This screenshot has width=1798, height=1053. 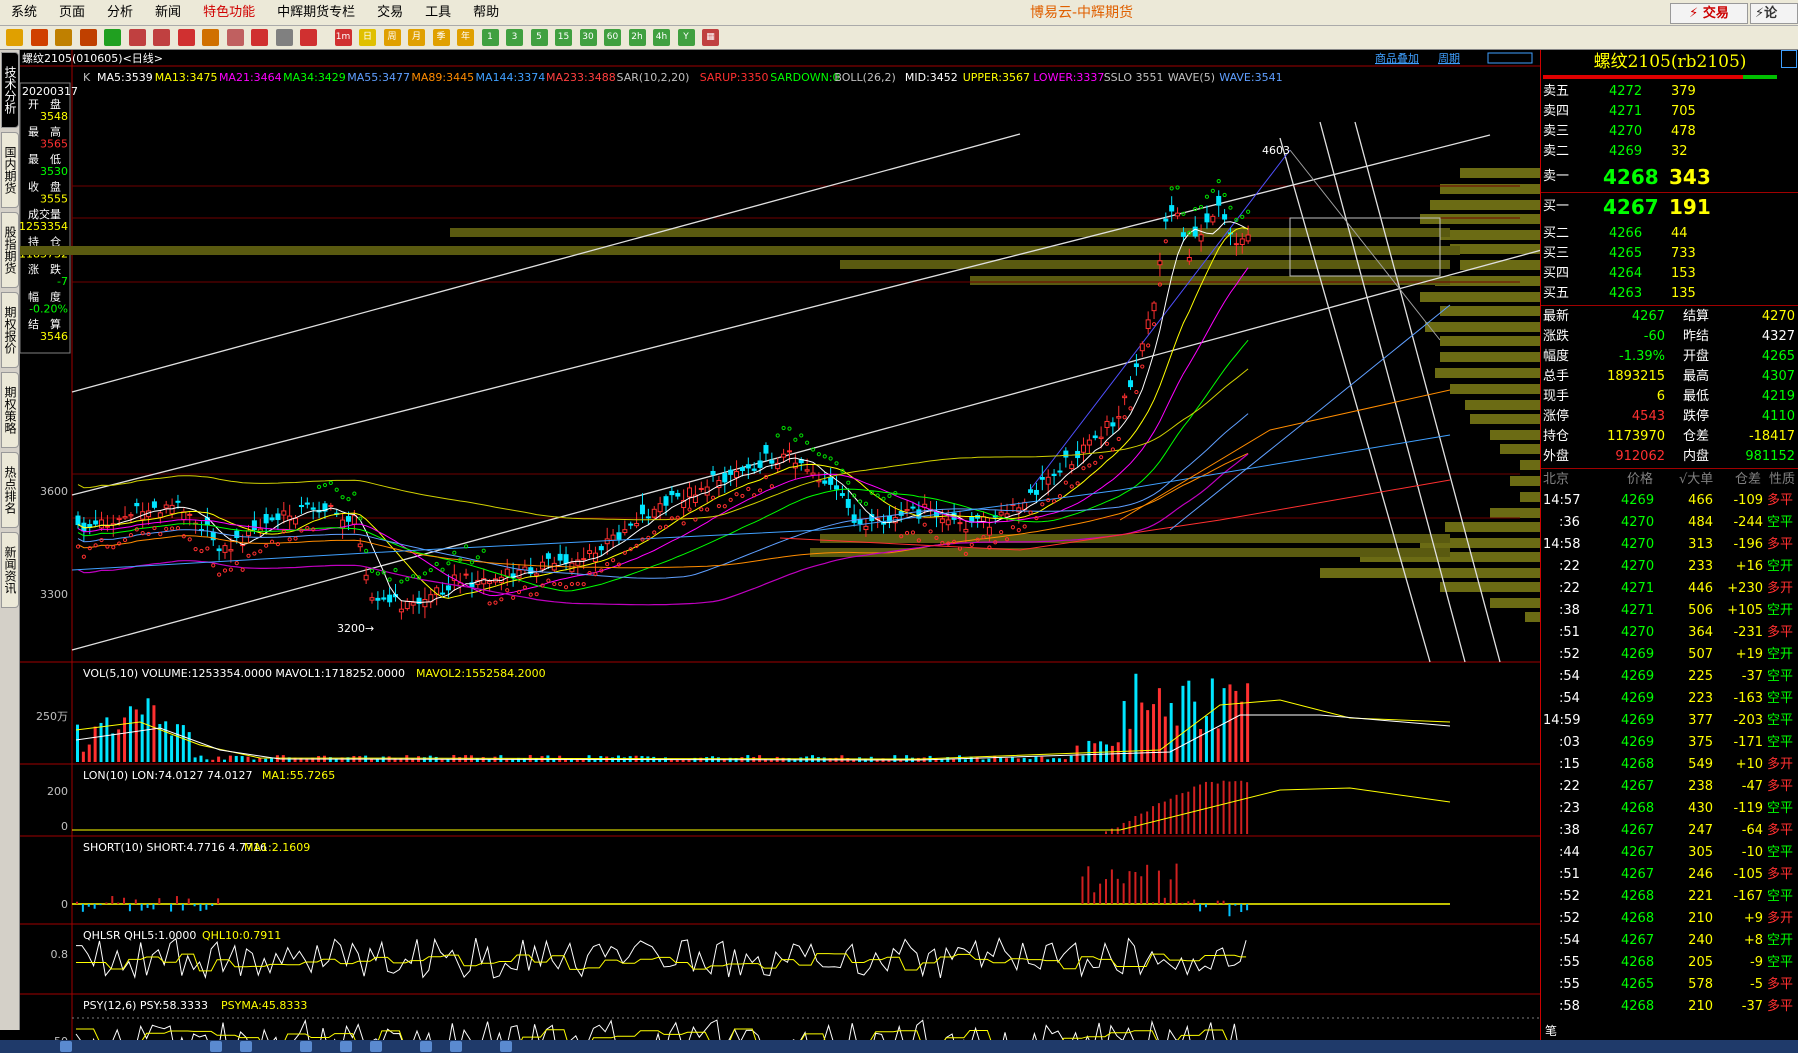 I want to click on ask-label: 卖二, so click(x=1556, y=151).